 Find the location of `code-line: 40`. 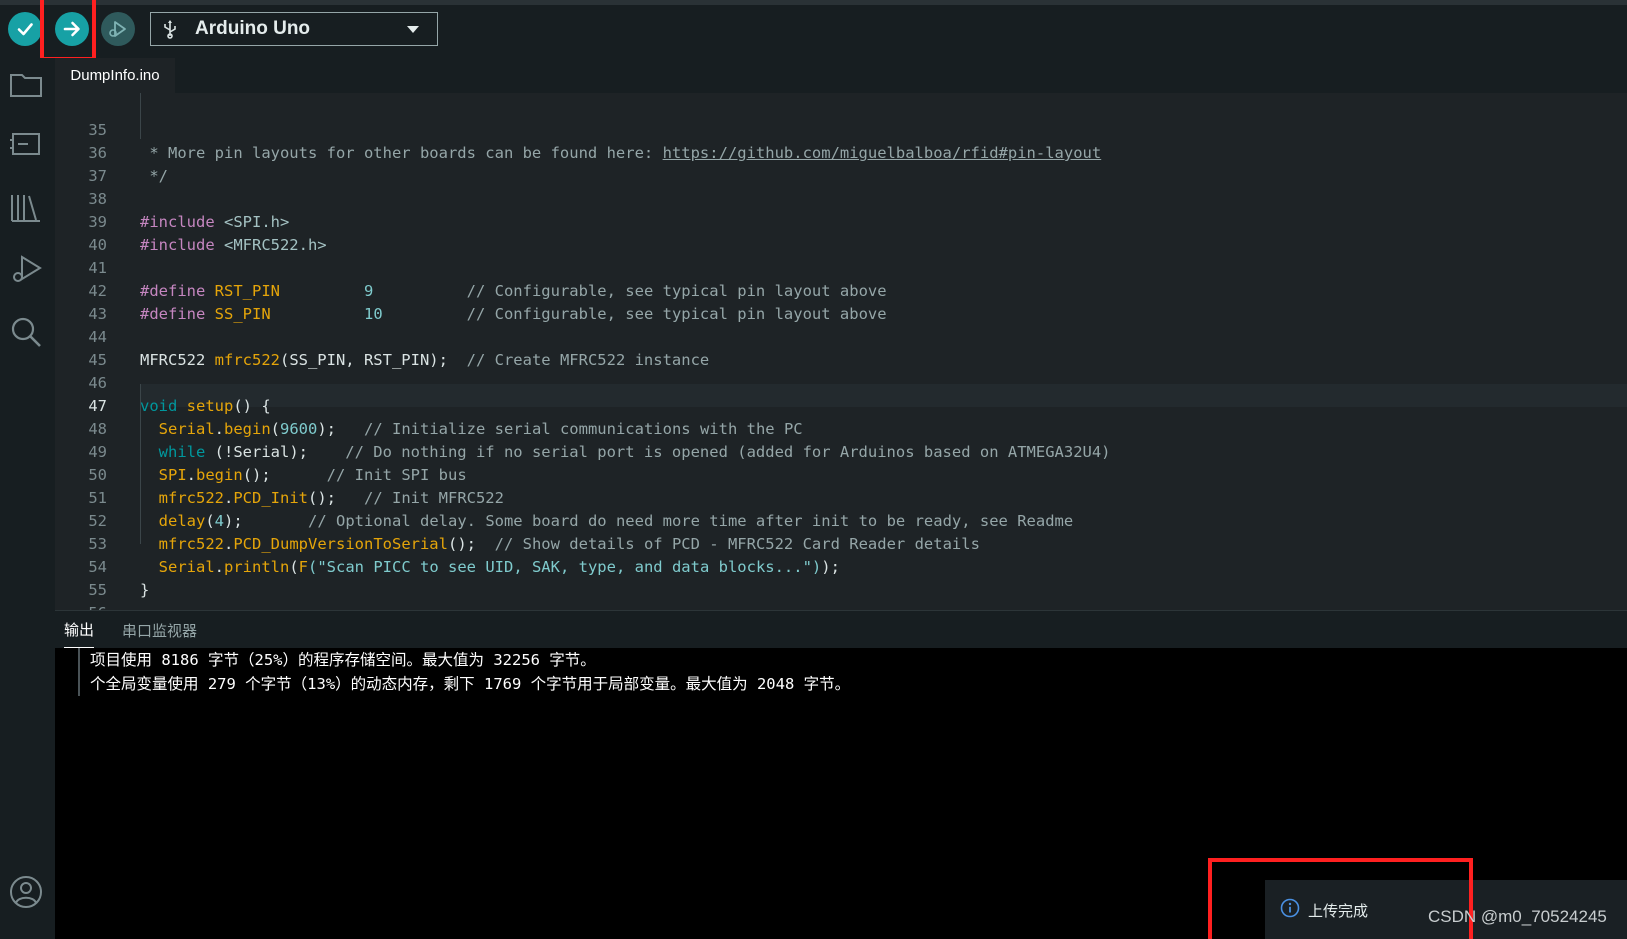

code-line: 40 is located at coordinates (841, 232).